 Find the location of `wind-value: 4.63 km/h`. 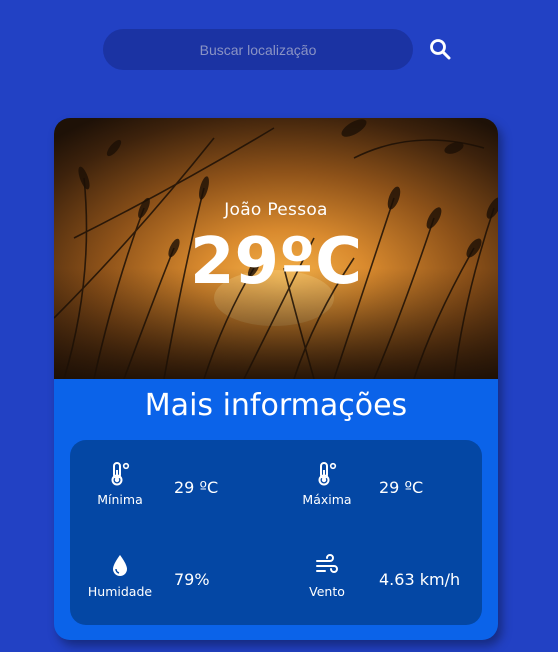

wind-value: 4.63 km/h is located at coordinates (420, 579).